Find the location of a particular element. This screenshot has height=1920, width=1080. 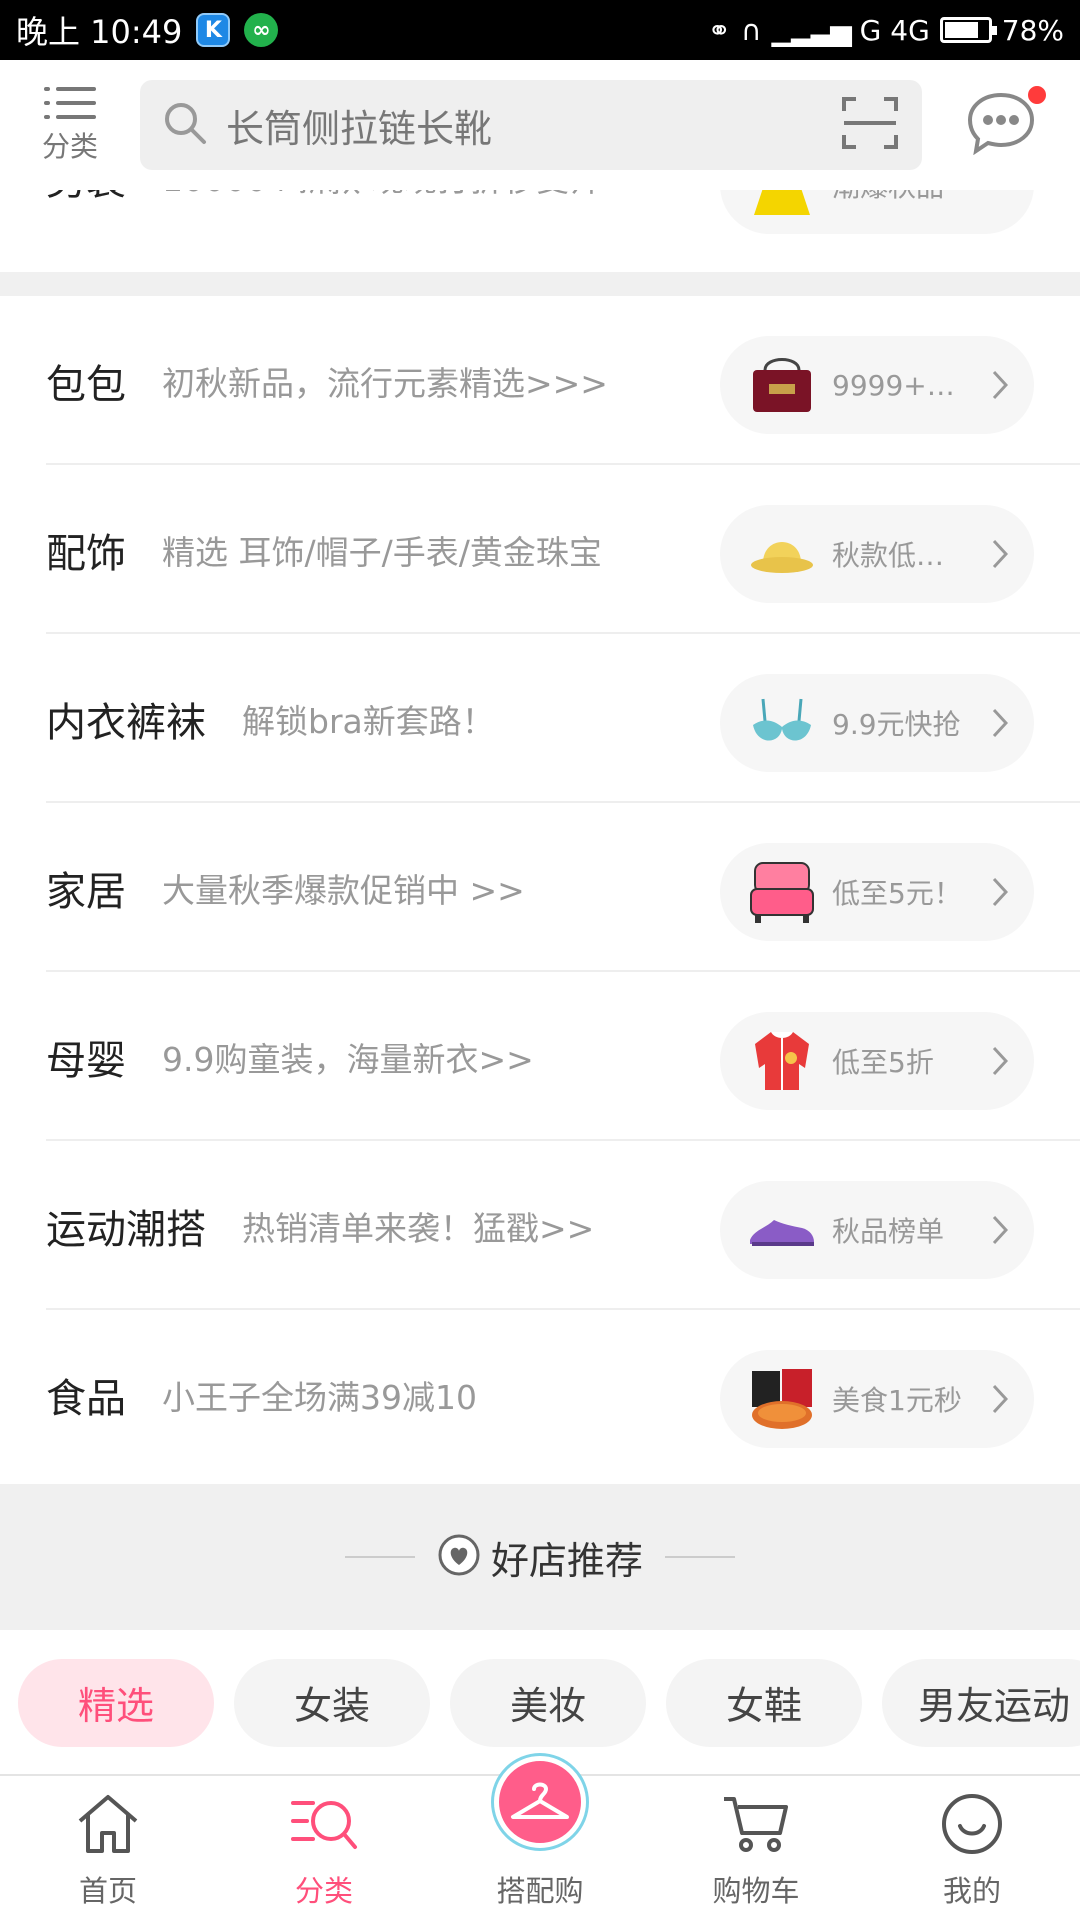

category-name: 配饰 is located at coordinates (86, 553).